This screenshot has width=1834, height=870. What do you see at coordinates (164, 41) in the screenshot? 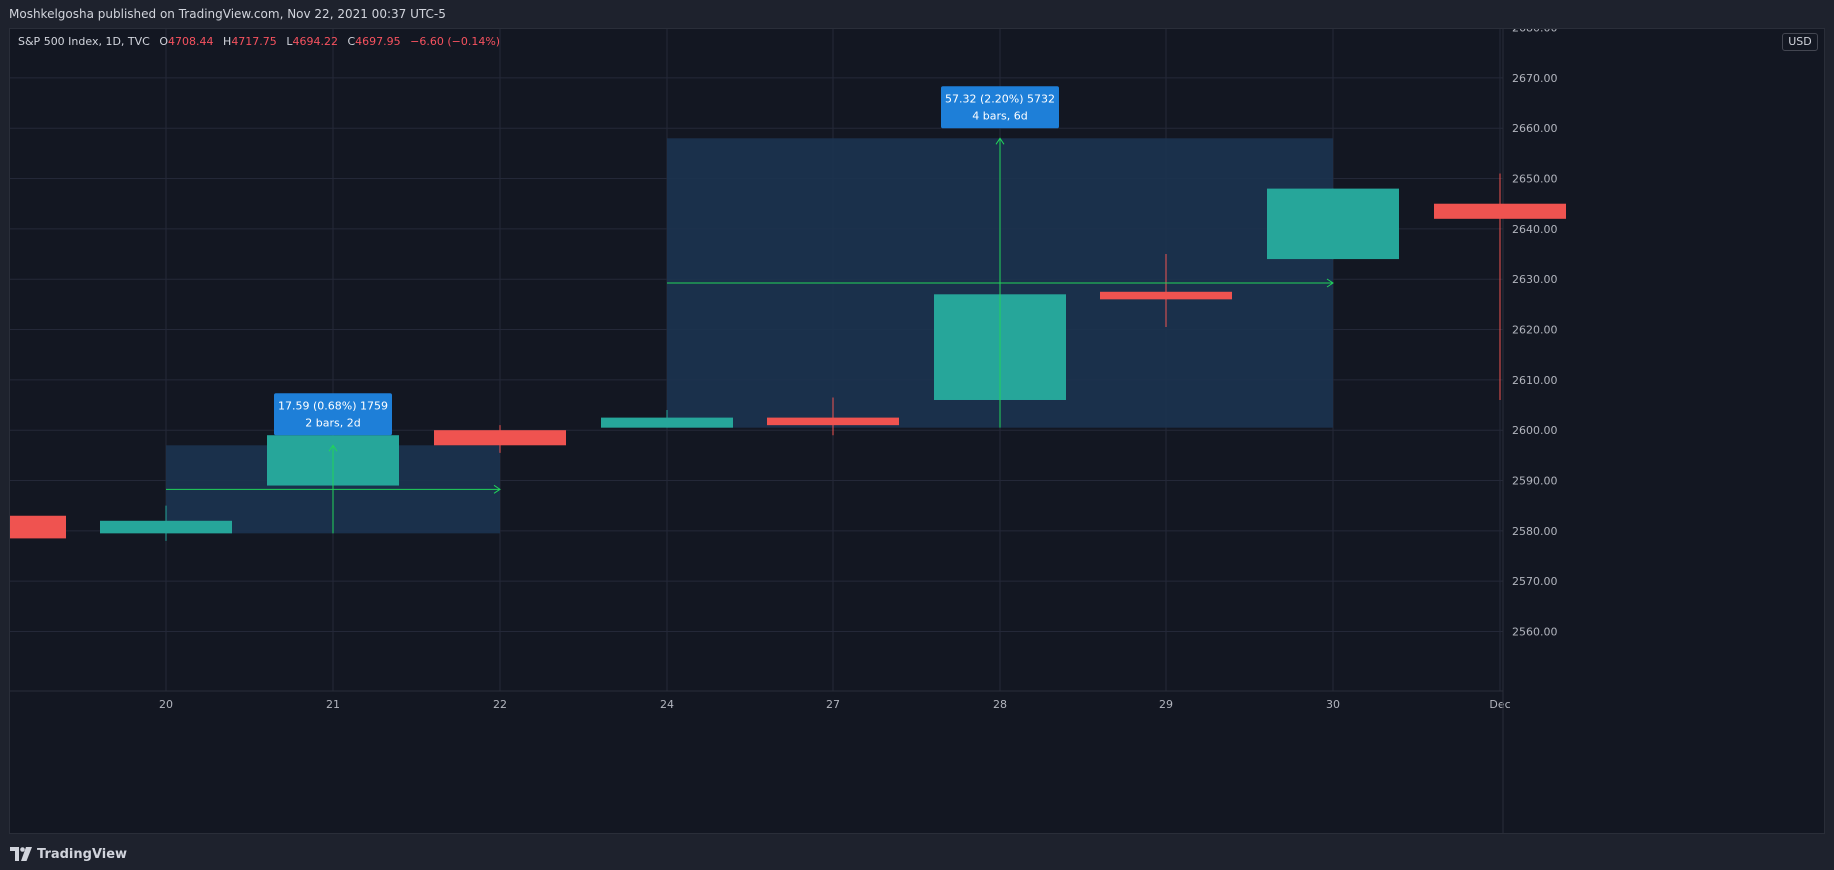
I see `legend-open-label: O` at bounding box center [164, 41].